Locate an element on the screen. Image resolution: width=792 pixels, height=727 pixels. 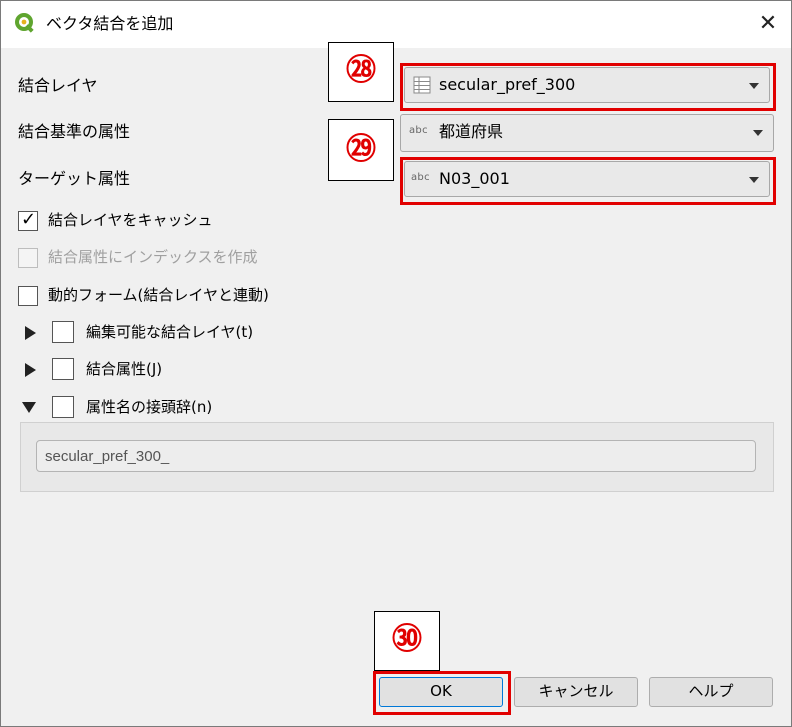
target-field-label: ターゲット属性 is located at coordinates (74, 178).